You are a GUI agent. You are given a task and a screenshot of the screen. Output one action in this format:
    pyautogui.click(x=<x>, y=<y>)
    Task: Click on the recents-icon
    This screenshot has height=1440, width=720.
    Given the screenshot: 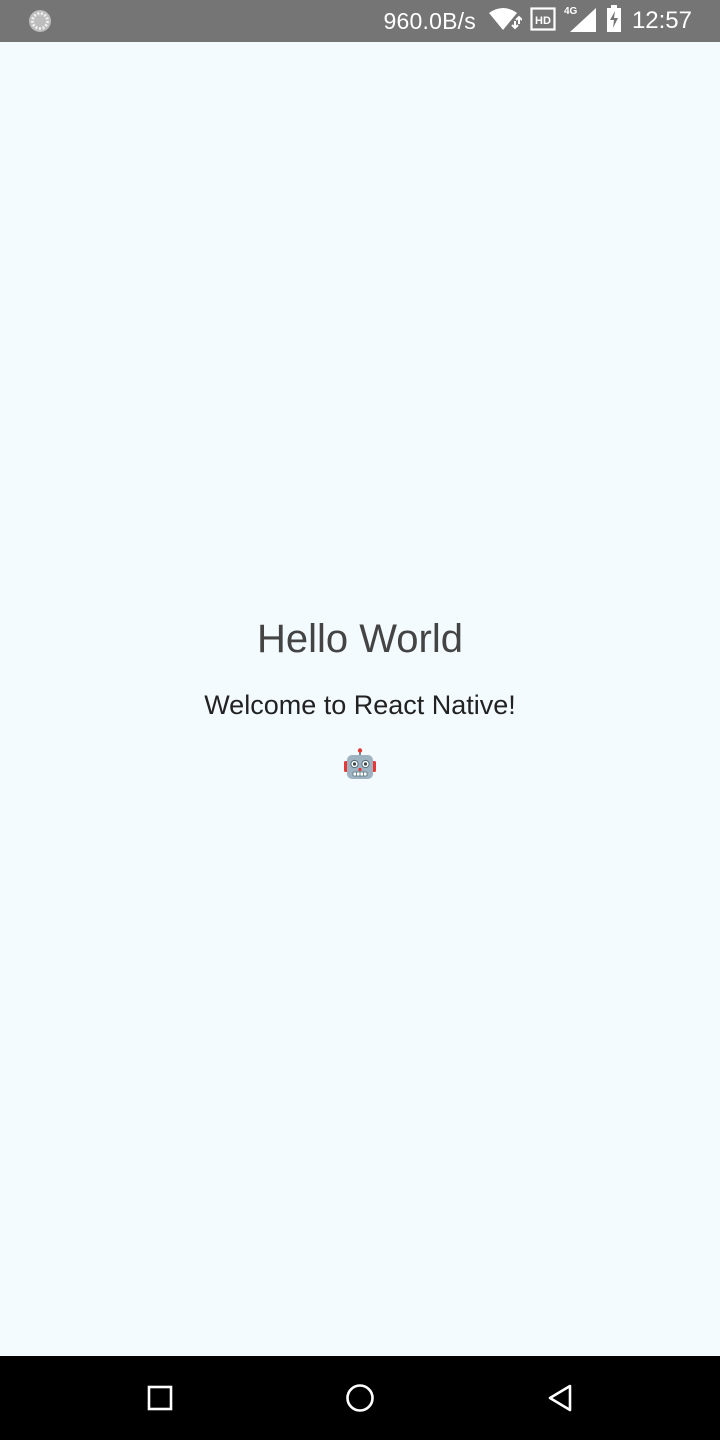 What is the action you would take?
    pyautogui.click(x=160, y=1398)
    